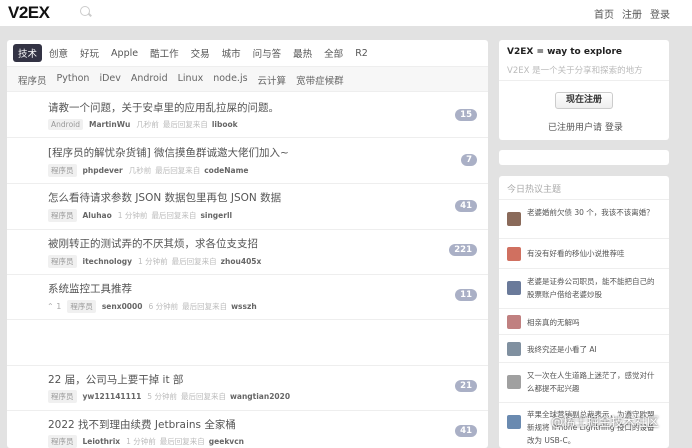 This screenshot has height=448, width=692. What do you see at coordinates (109, 80) in the screenshot?
I see `subtab-idev: iDev` at bounding box center [109, 80].